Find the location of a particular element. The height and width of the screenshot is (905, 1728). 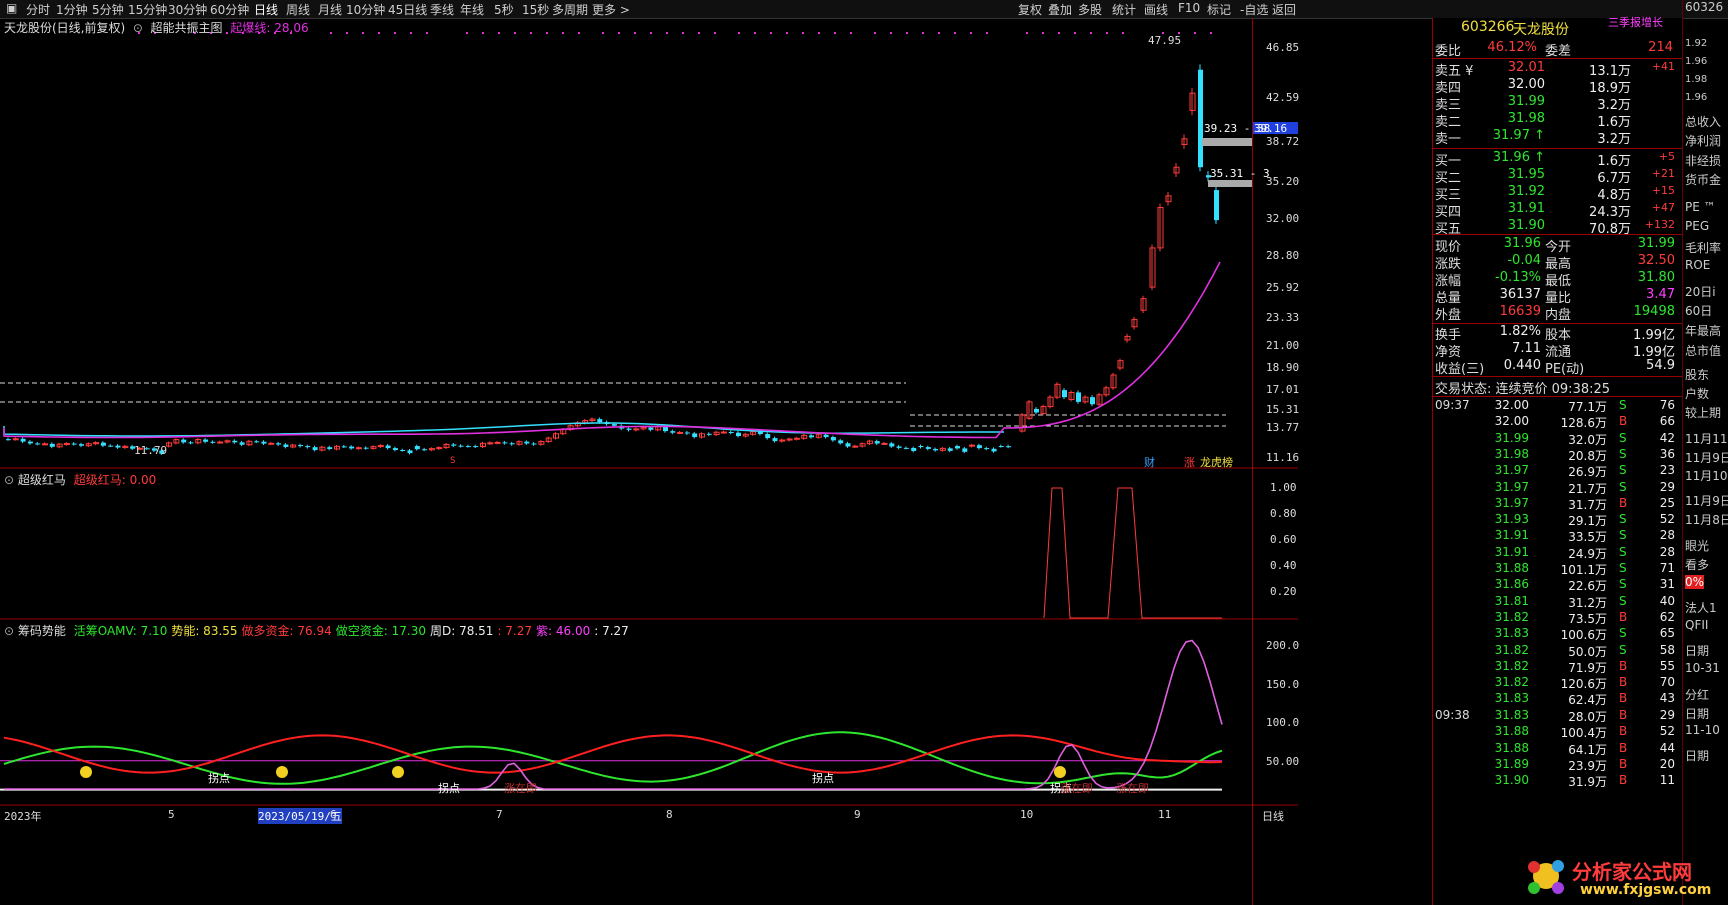

toolbar-right-7: -自选 is located at coordinates (1254, 9).